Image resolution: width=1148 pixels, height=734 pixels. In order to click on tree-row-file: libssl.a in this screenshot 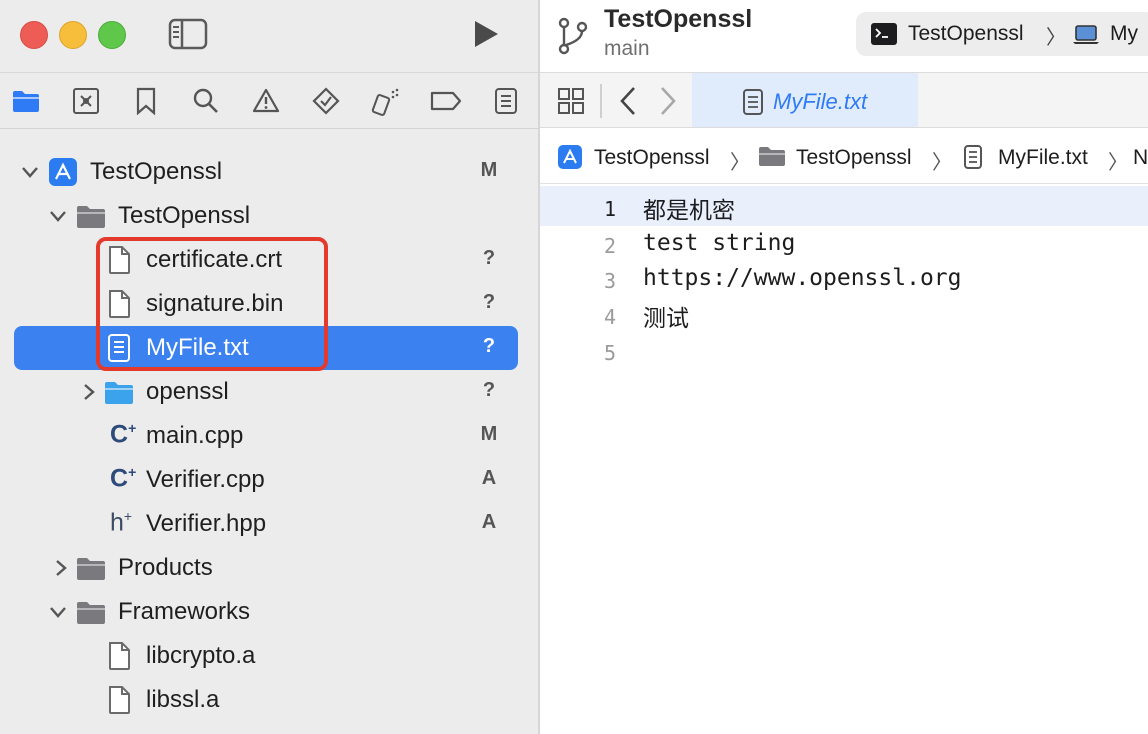, I will do `click(269, 700)`.